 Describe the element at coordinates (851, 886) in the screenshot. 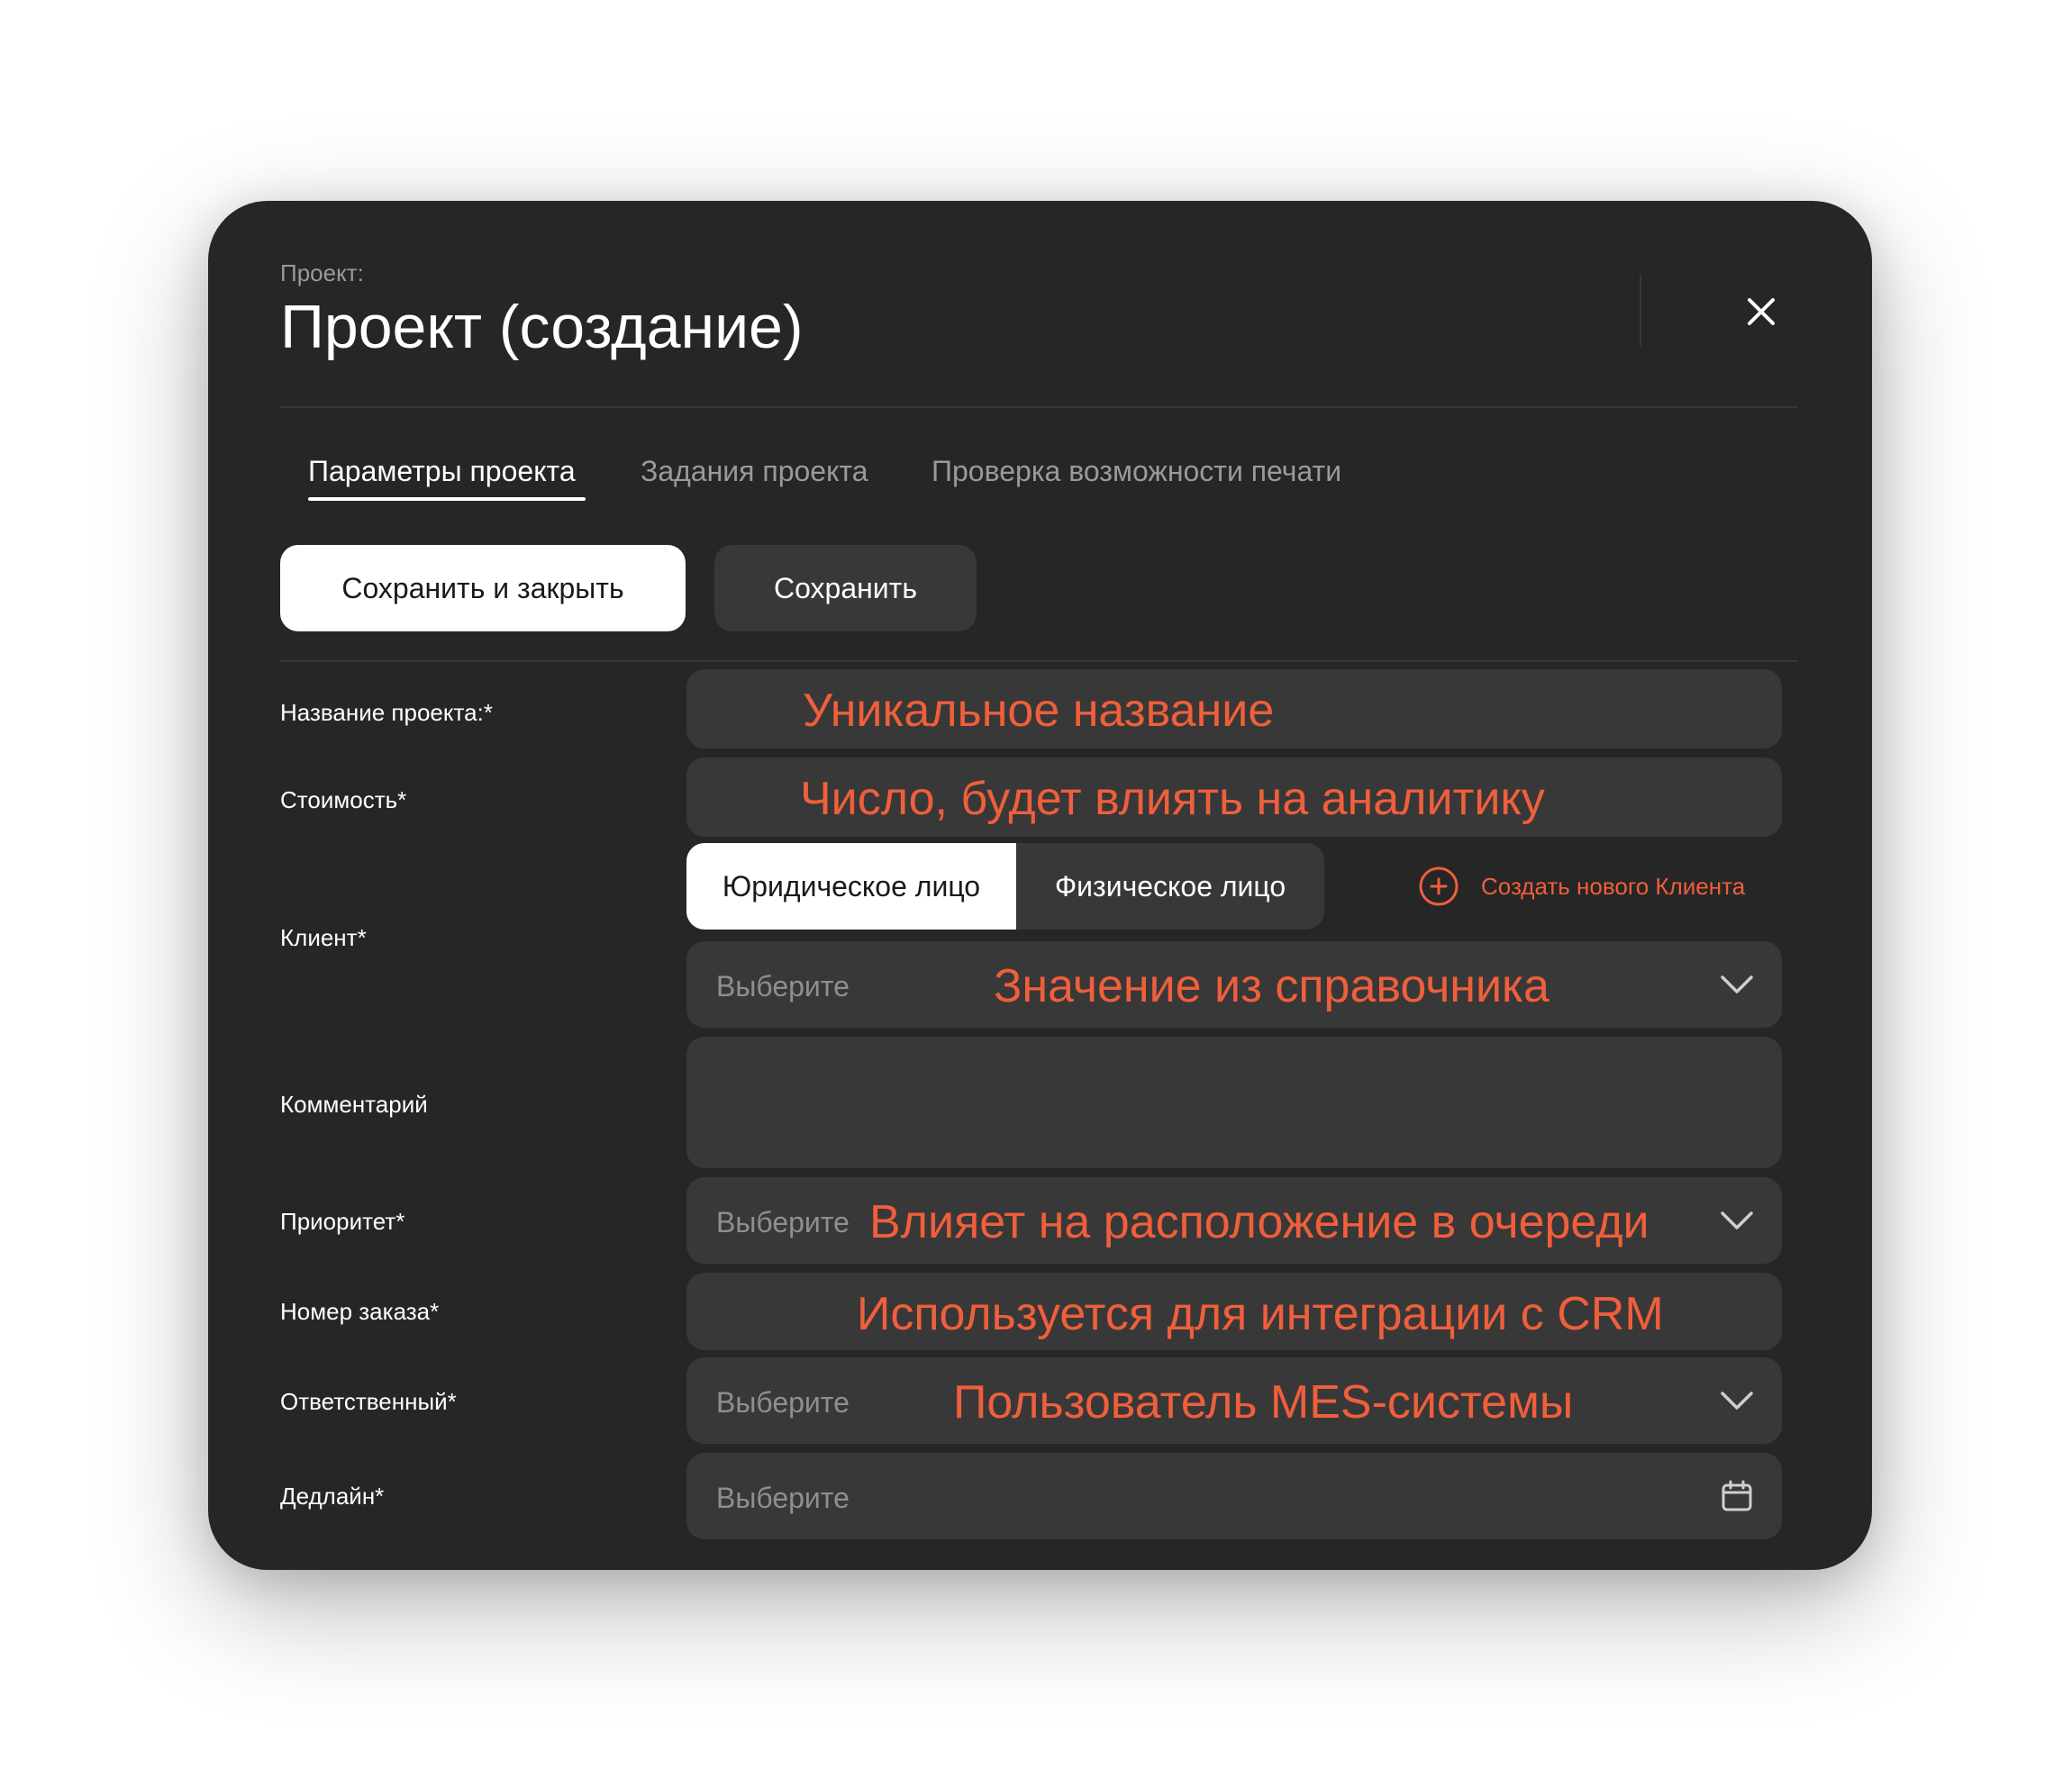

I see `client-type-legal: Юридическое лицо` at that location.